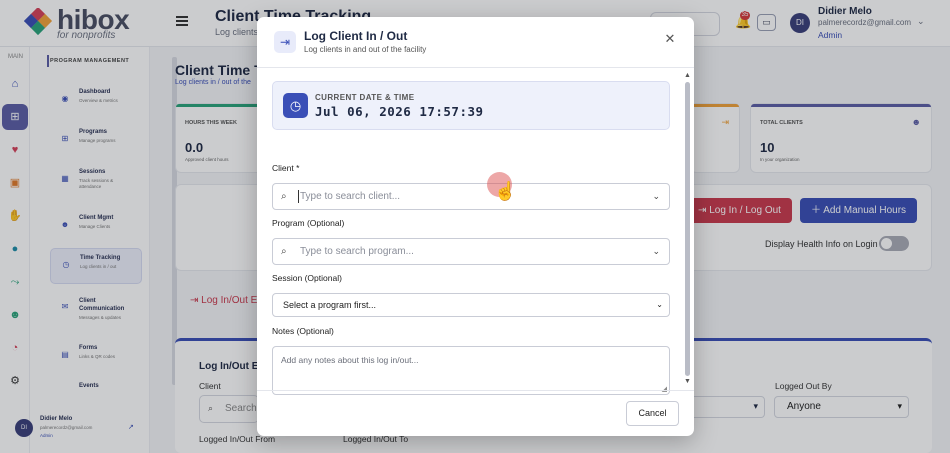 This screenshot has height=453, width=950. I want to click on clock-icon: ◷, so click(295, 105).